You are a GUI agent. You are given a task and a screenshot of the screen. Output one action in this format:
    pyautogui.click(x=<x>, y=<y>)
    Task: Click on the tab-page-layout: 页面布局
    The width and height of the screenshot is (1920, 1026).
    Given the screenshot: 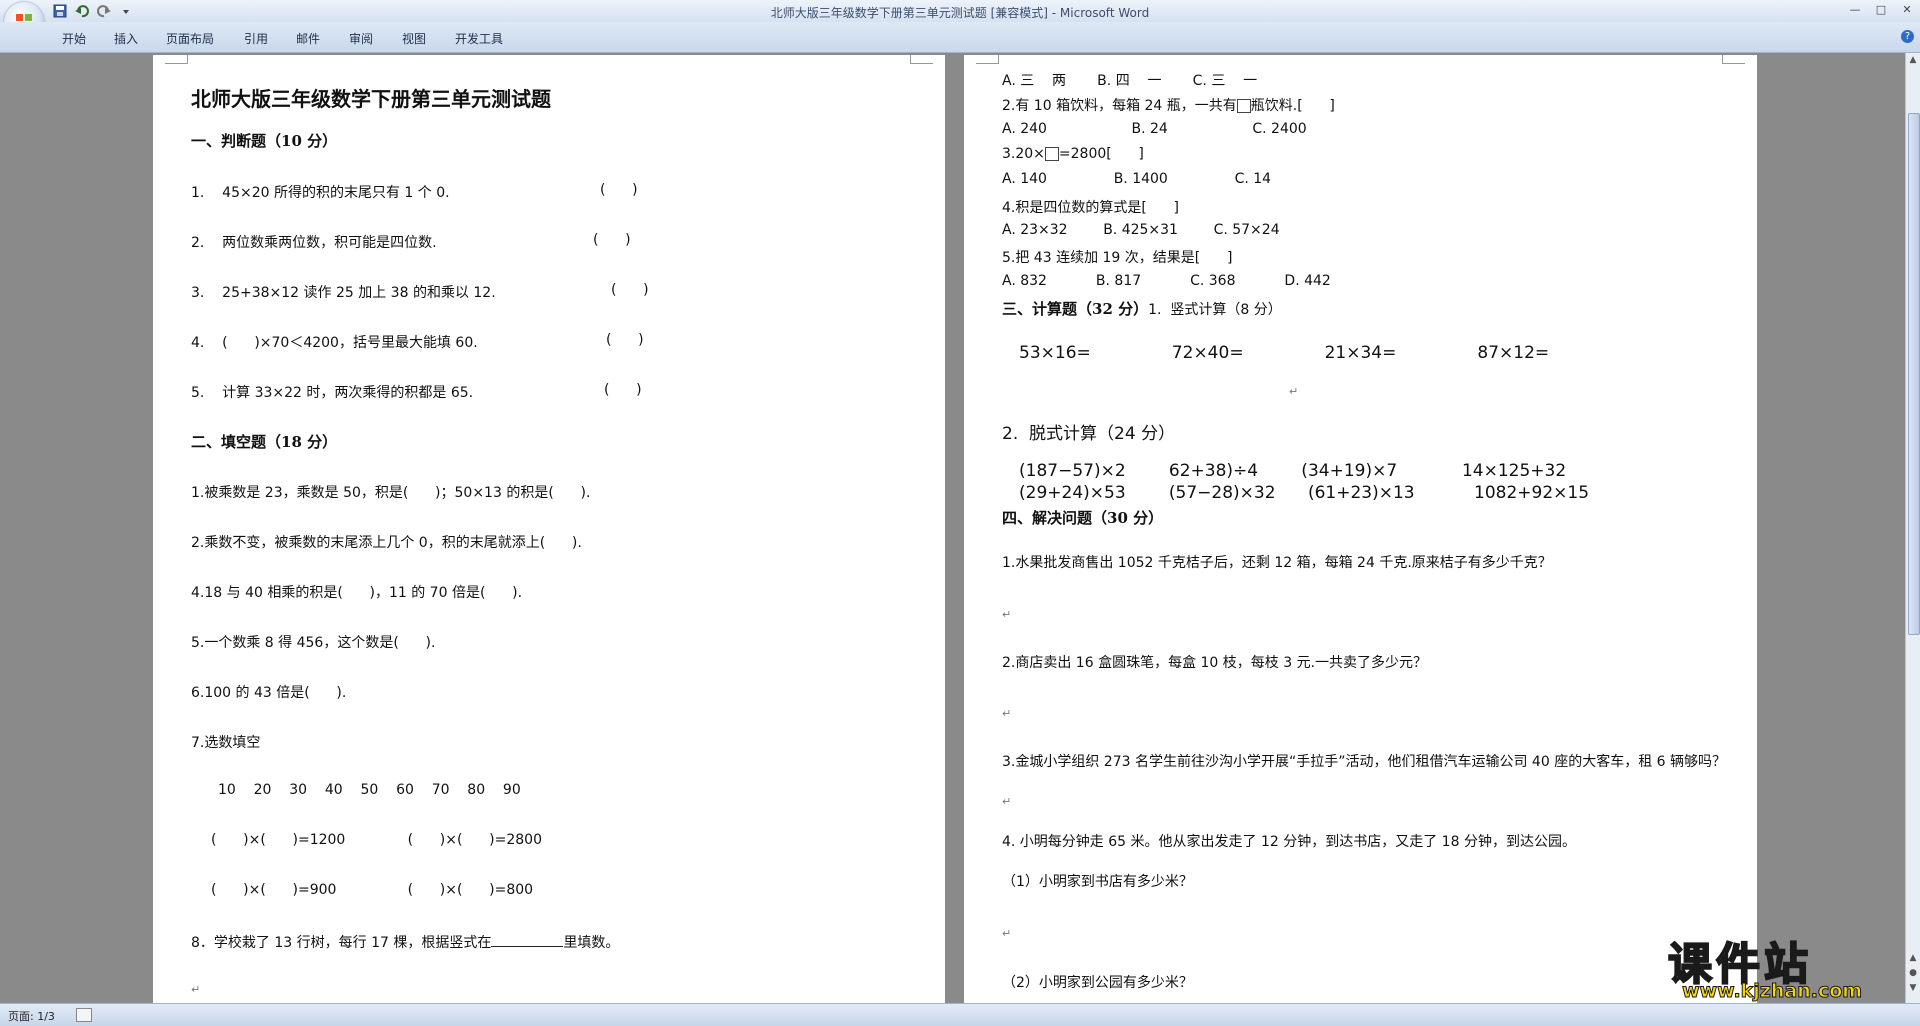 What is the action you would take?
    pyautogui.click(x=190, y=38)
    